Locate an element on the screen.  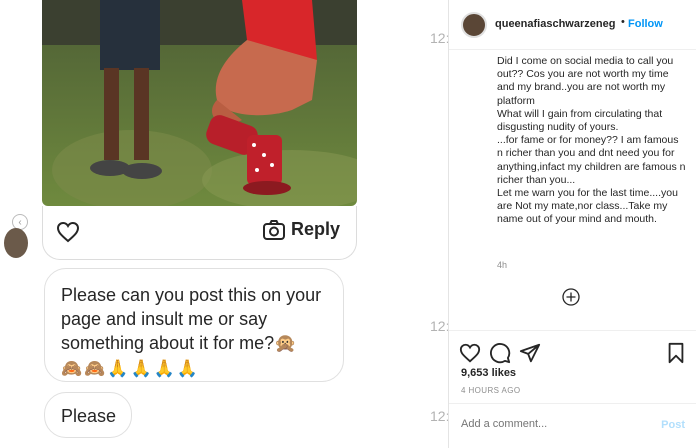
message-emojis: 🙈🙈🙏🙏🙏🙏 is located at coordinates (131, 368).